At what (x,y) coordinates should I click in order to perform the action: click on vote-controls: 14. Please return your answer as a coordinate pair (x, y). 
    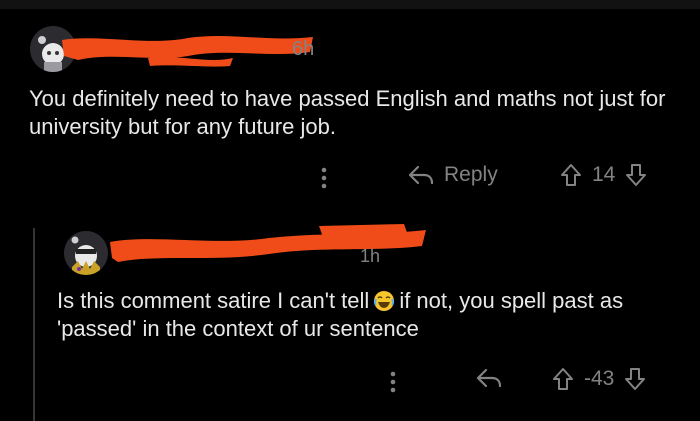
    Looking at the image, I should click on (603, 175).